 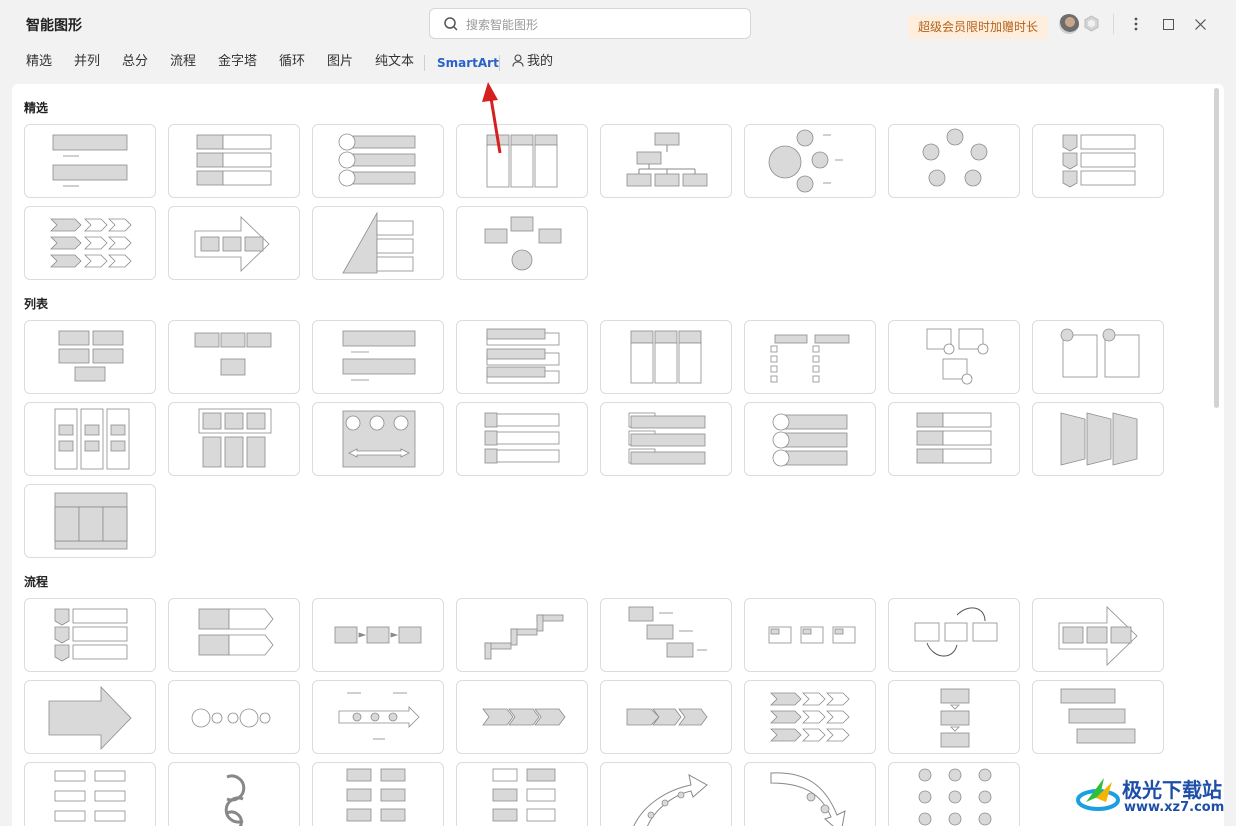 I want to click on template-card-bending-process, so click(x=666, y=635).